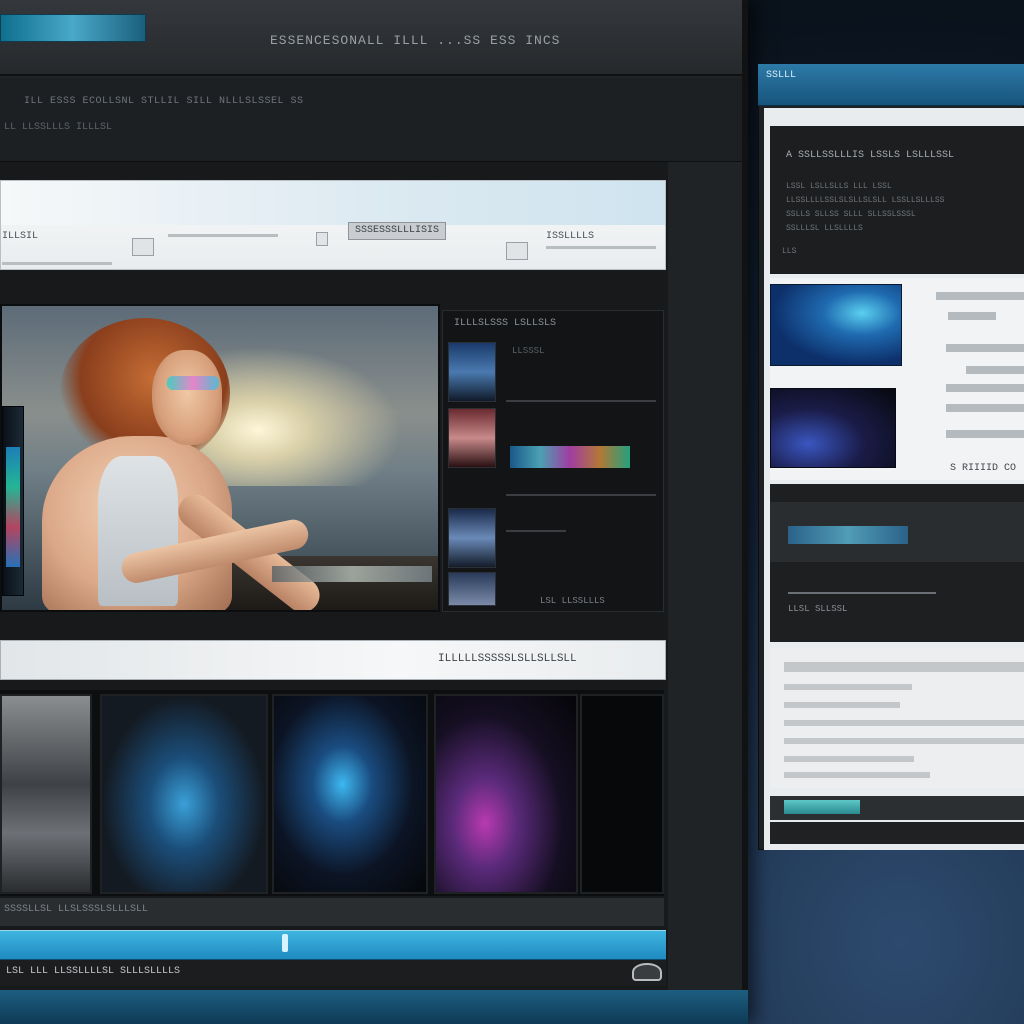  What do you see at coordinates (824, 228) in the screenshot?
I see `article-line: SSLLLSL LLSLLLLS` at bounding box center [824, 228].